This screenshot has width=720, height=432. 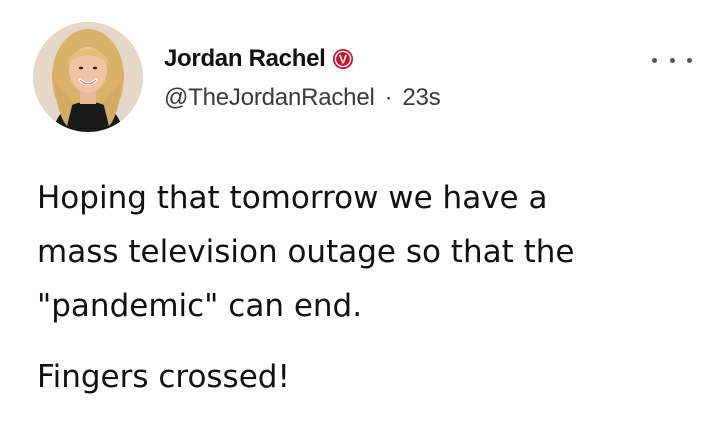 What do you see at coordinates (245, 59) in the screenshot?
I see `display-name: Jordan Rachel` at bounding box center [245, 59].